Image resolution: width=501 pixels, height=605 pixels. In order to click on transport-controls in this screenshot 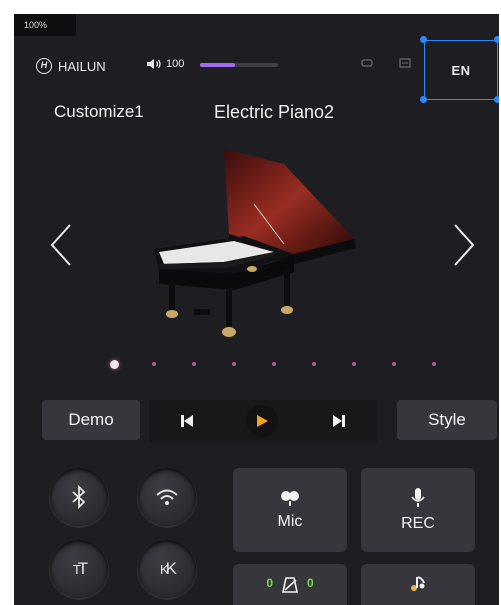, I will do `click(263, 421)`.